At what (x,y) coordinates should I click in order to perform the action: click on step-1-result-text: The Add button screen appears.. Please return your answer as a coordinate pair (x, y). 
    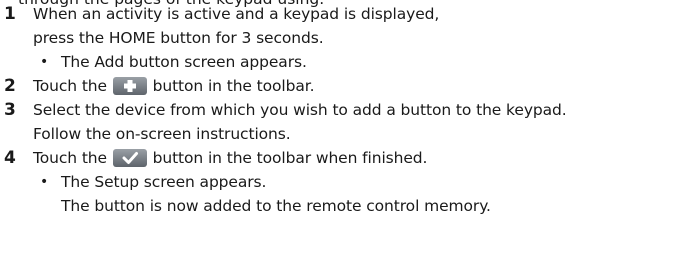
    Looking at the image, I should click on (184, 62).